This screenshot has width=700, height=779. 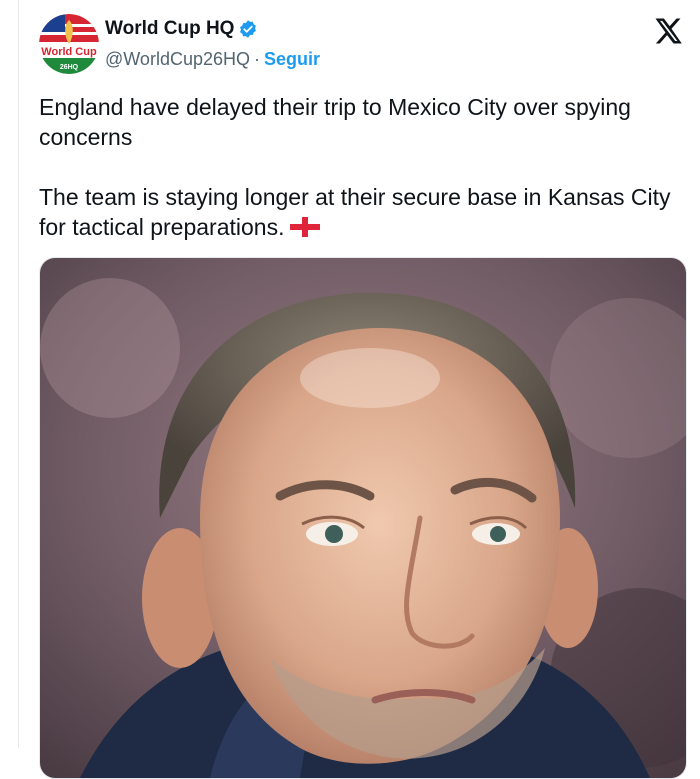 I want to click on avatar-text-sub: 26HQ, so click(x=69, y=67).